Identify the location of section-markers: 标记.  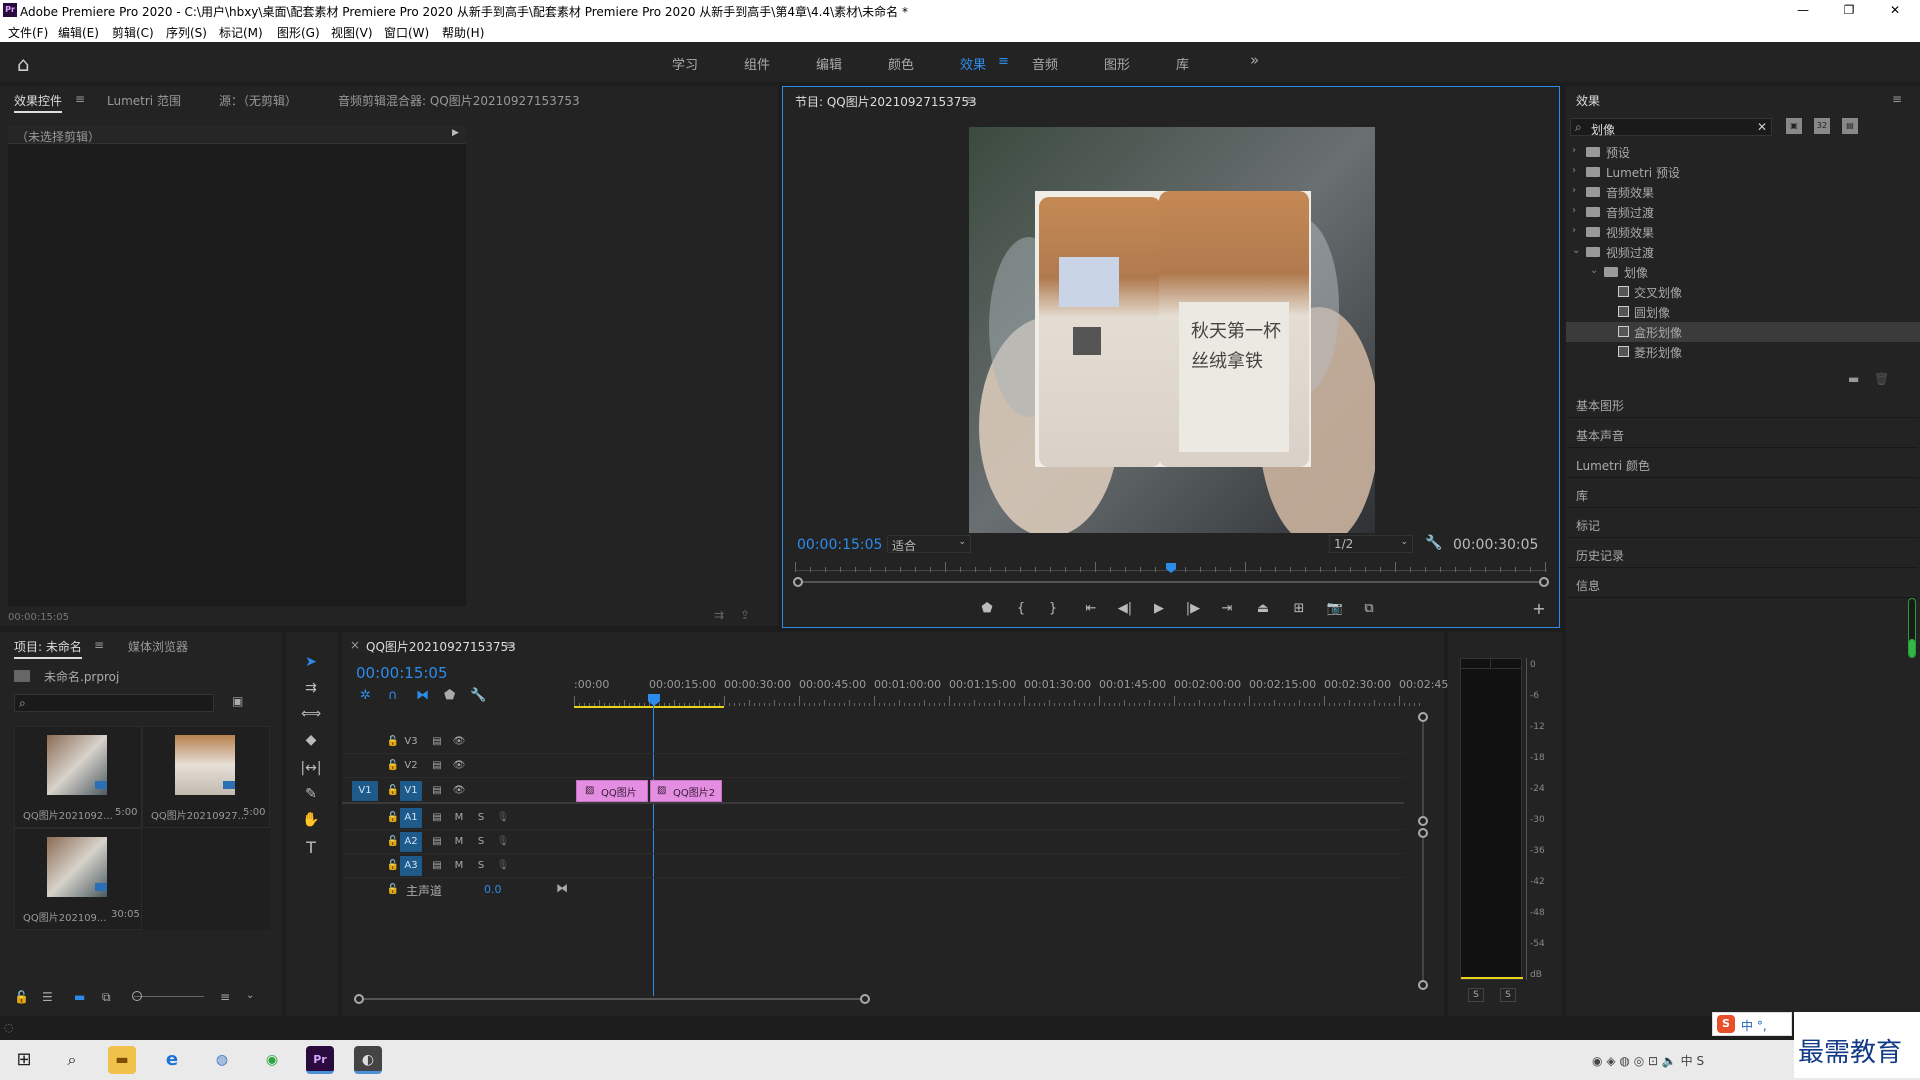
(1743, 524).